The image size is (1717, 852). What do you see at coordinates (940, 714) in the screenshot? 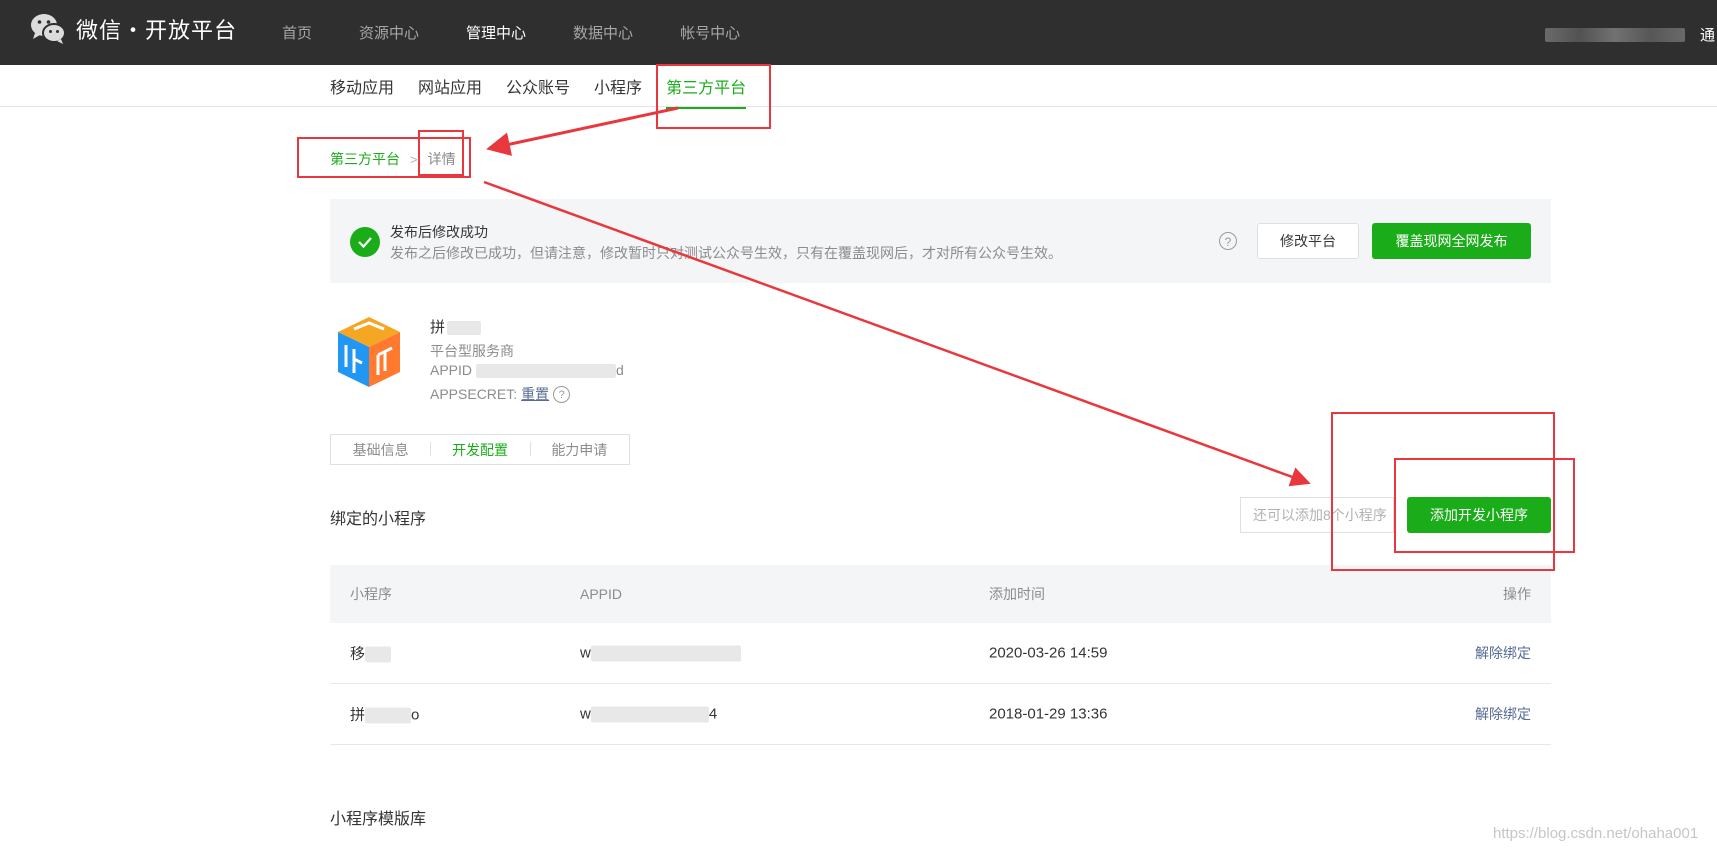
I see `table-row: 拼o w4 2018-01-29 13:36 解除绑定` at bounding box center [940, 714].